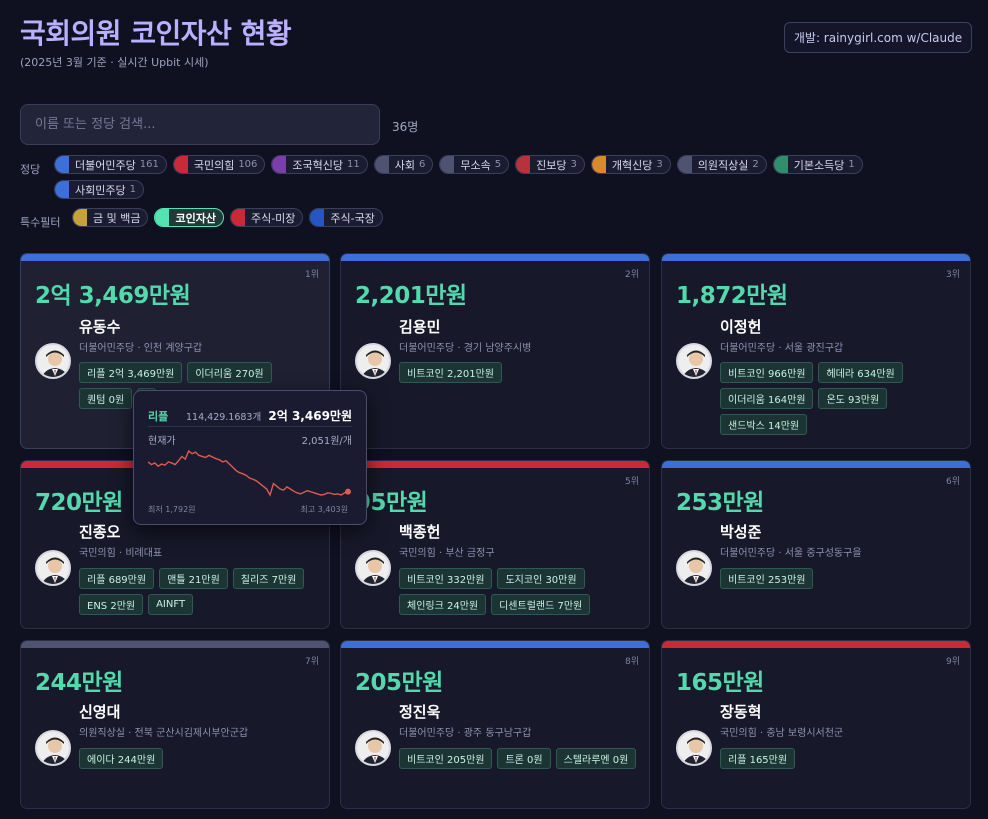 The width and height of the screenshot is (988, 819). Describe the element at coordinates (758, 758) in the screenshot. I see `coin-tag: 리플 165만원` at that location.